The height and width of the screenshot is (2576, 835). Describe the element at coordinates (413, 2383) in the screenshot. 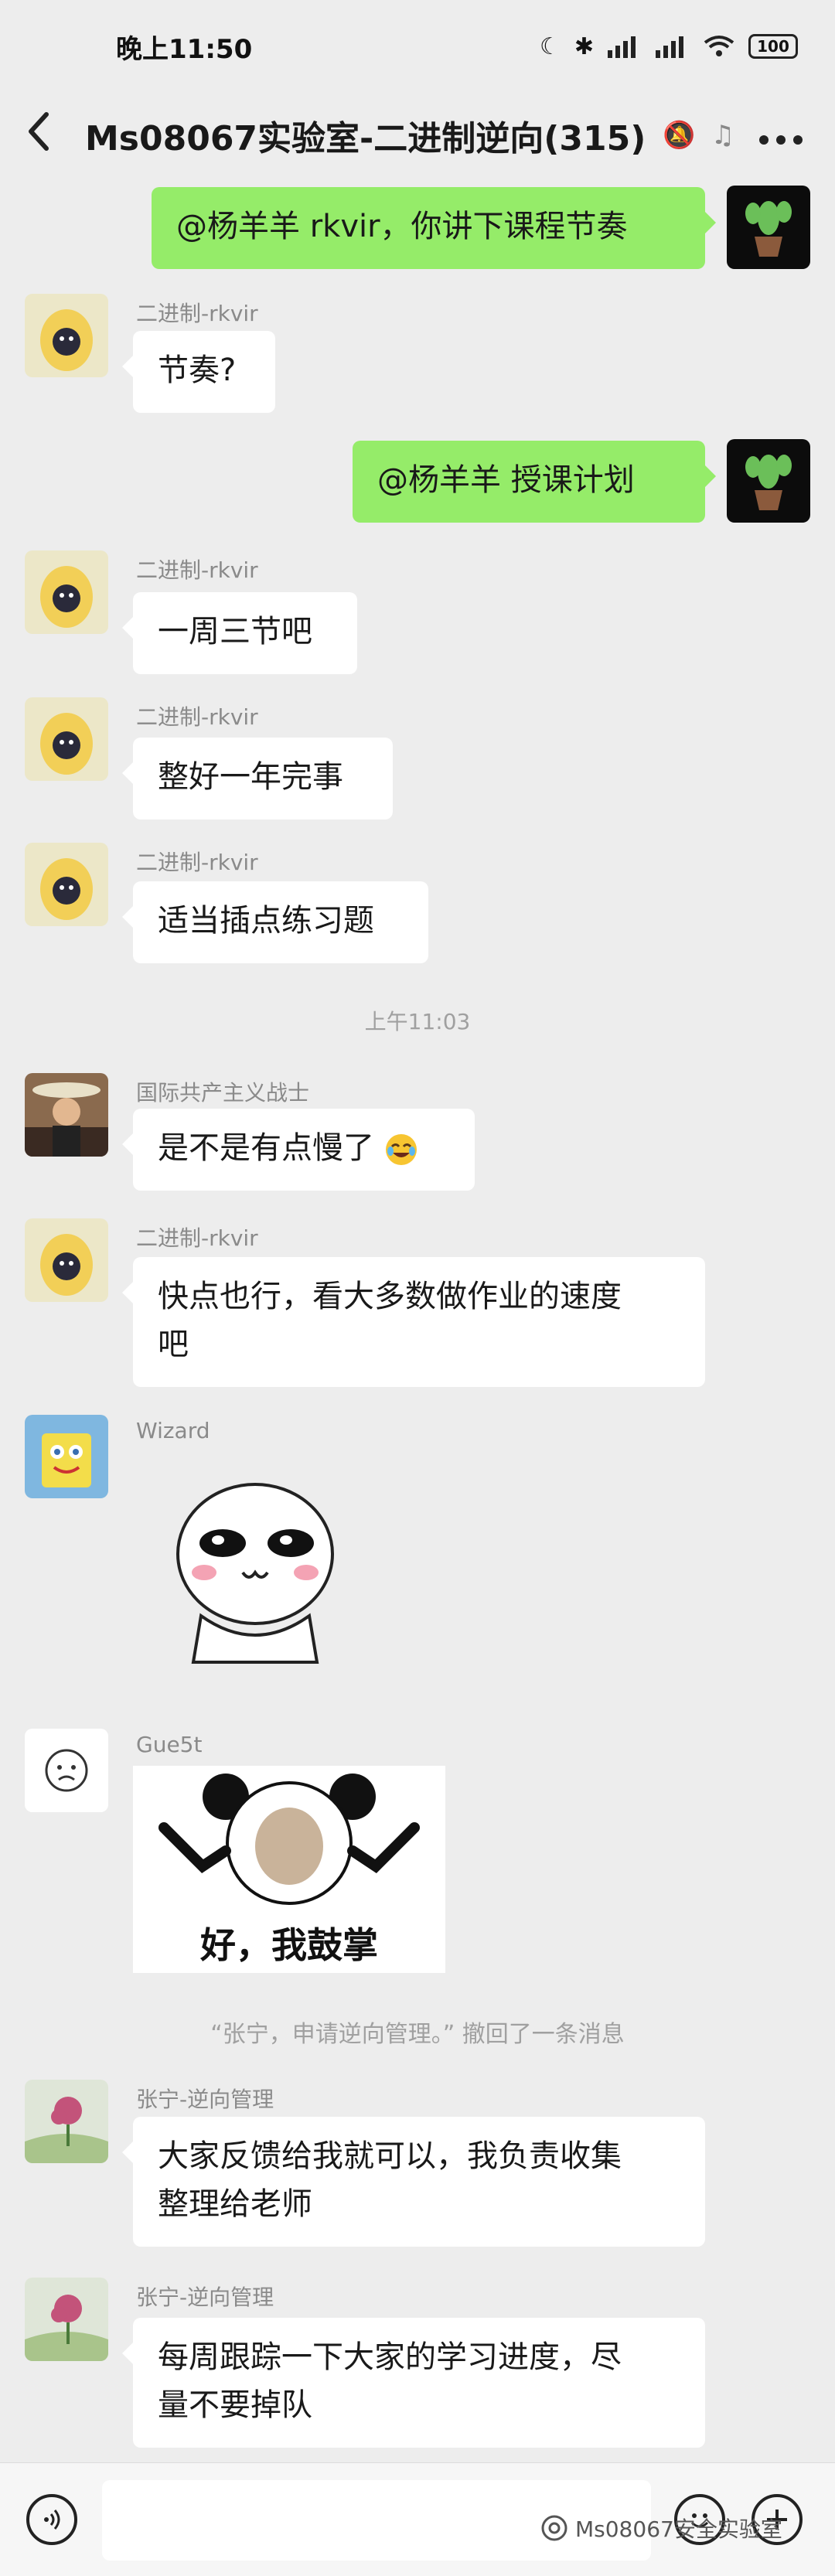

I see `message-bubble: 每周跟踪一下大家的学习进度，尽 量不要掉队` at that location.